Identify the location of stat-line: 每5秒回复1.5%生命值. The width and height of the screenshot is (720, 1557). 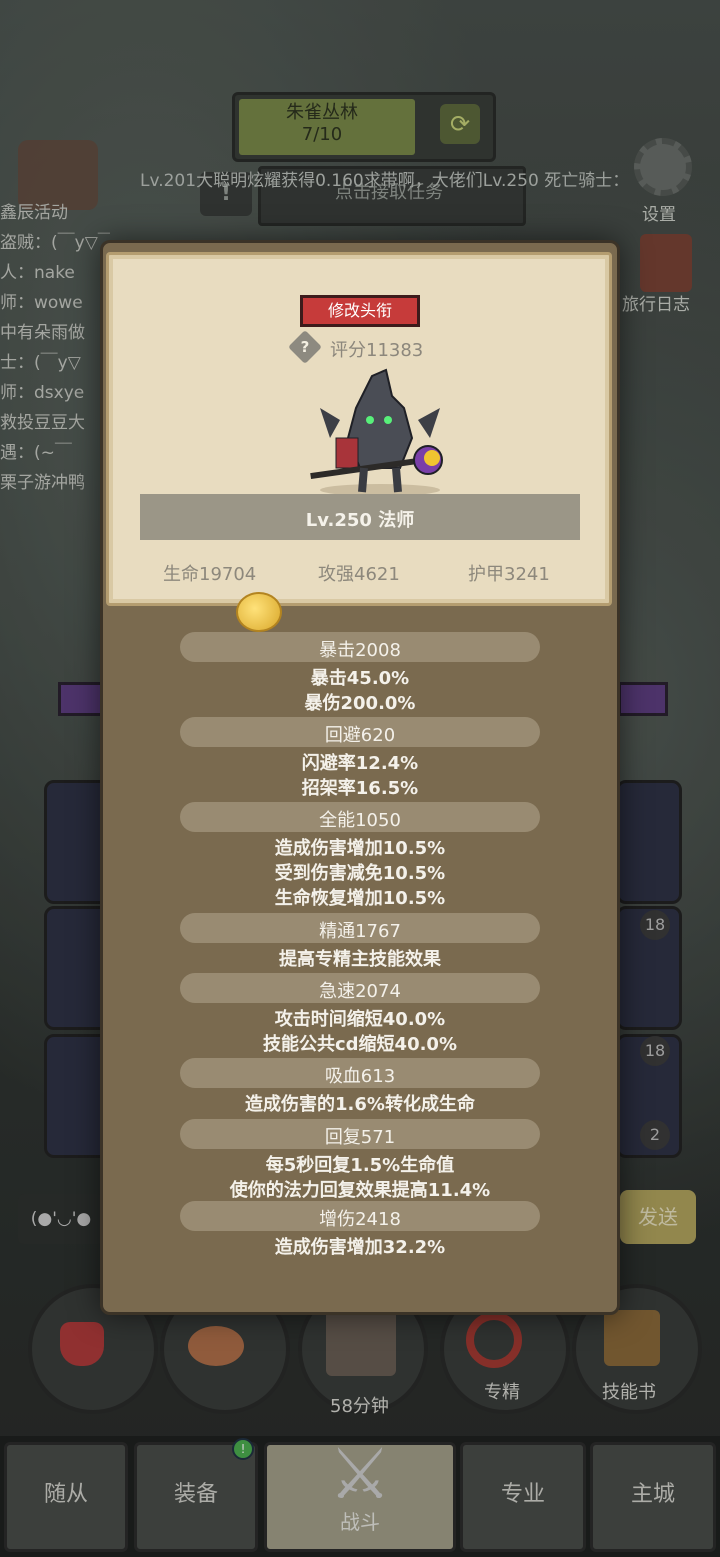
(360, 1165).